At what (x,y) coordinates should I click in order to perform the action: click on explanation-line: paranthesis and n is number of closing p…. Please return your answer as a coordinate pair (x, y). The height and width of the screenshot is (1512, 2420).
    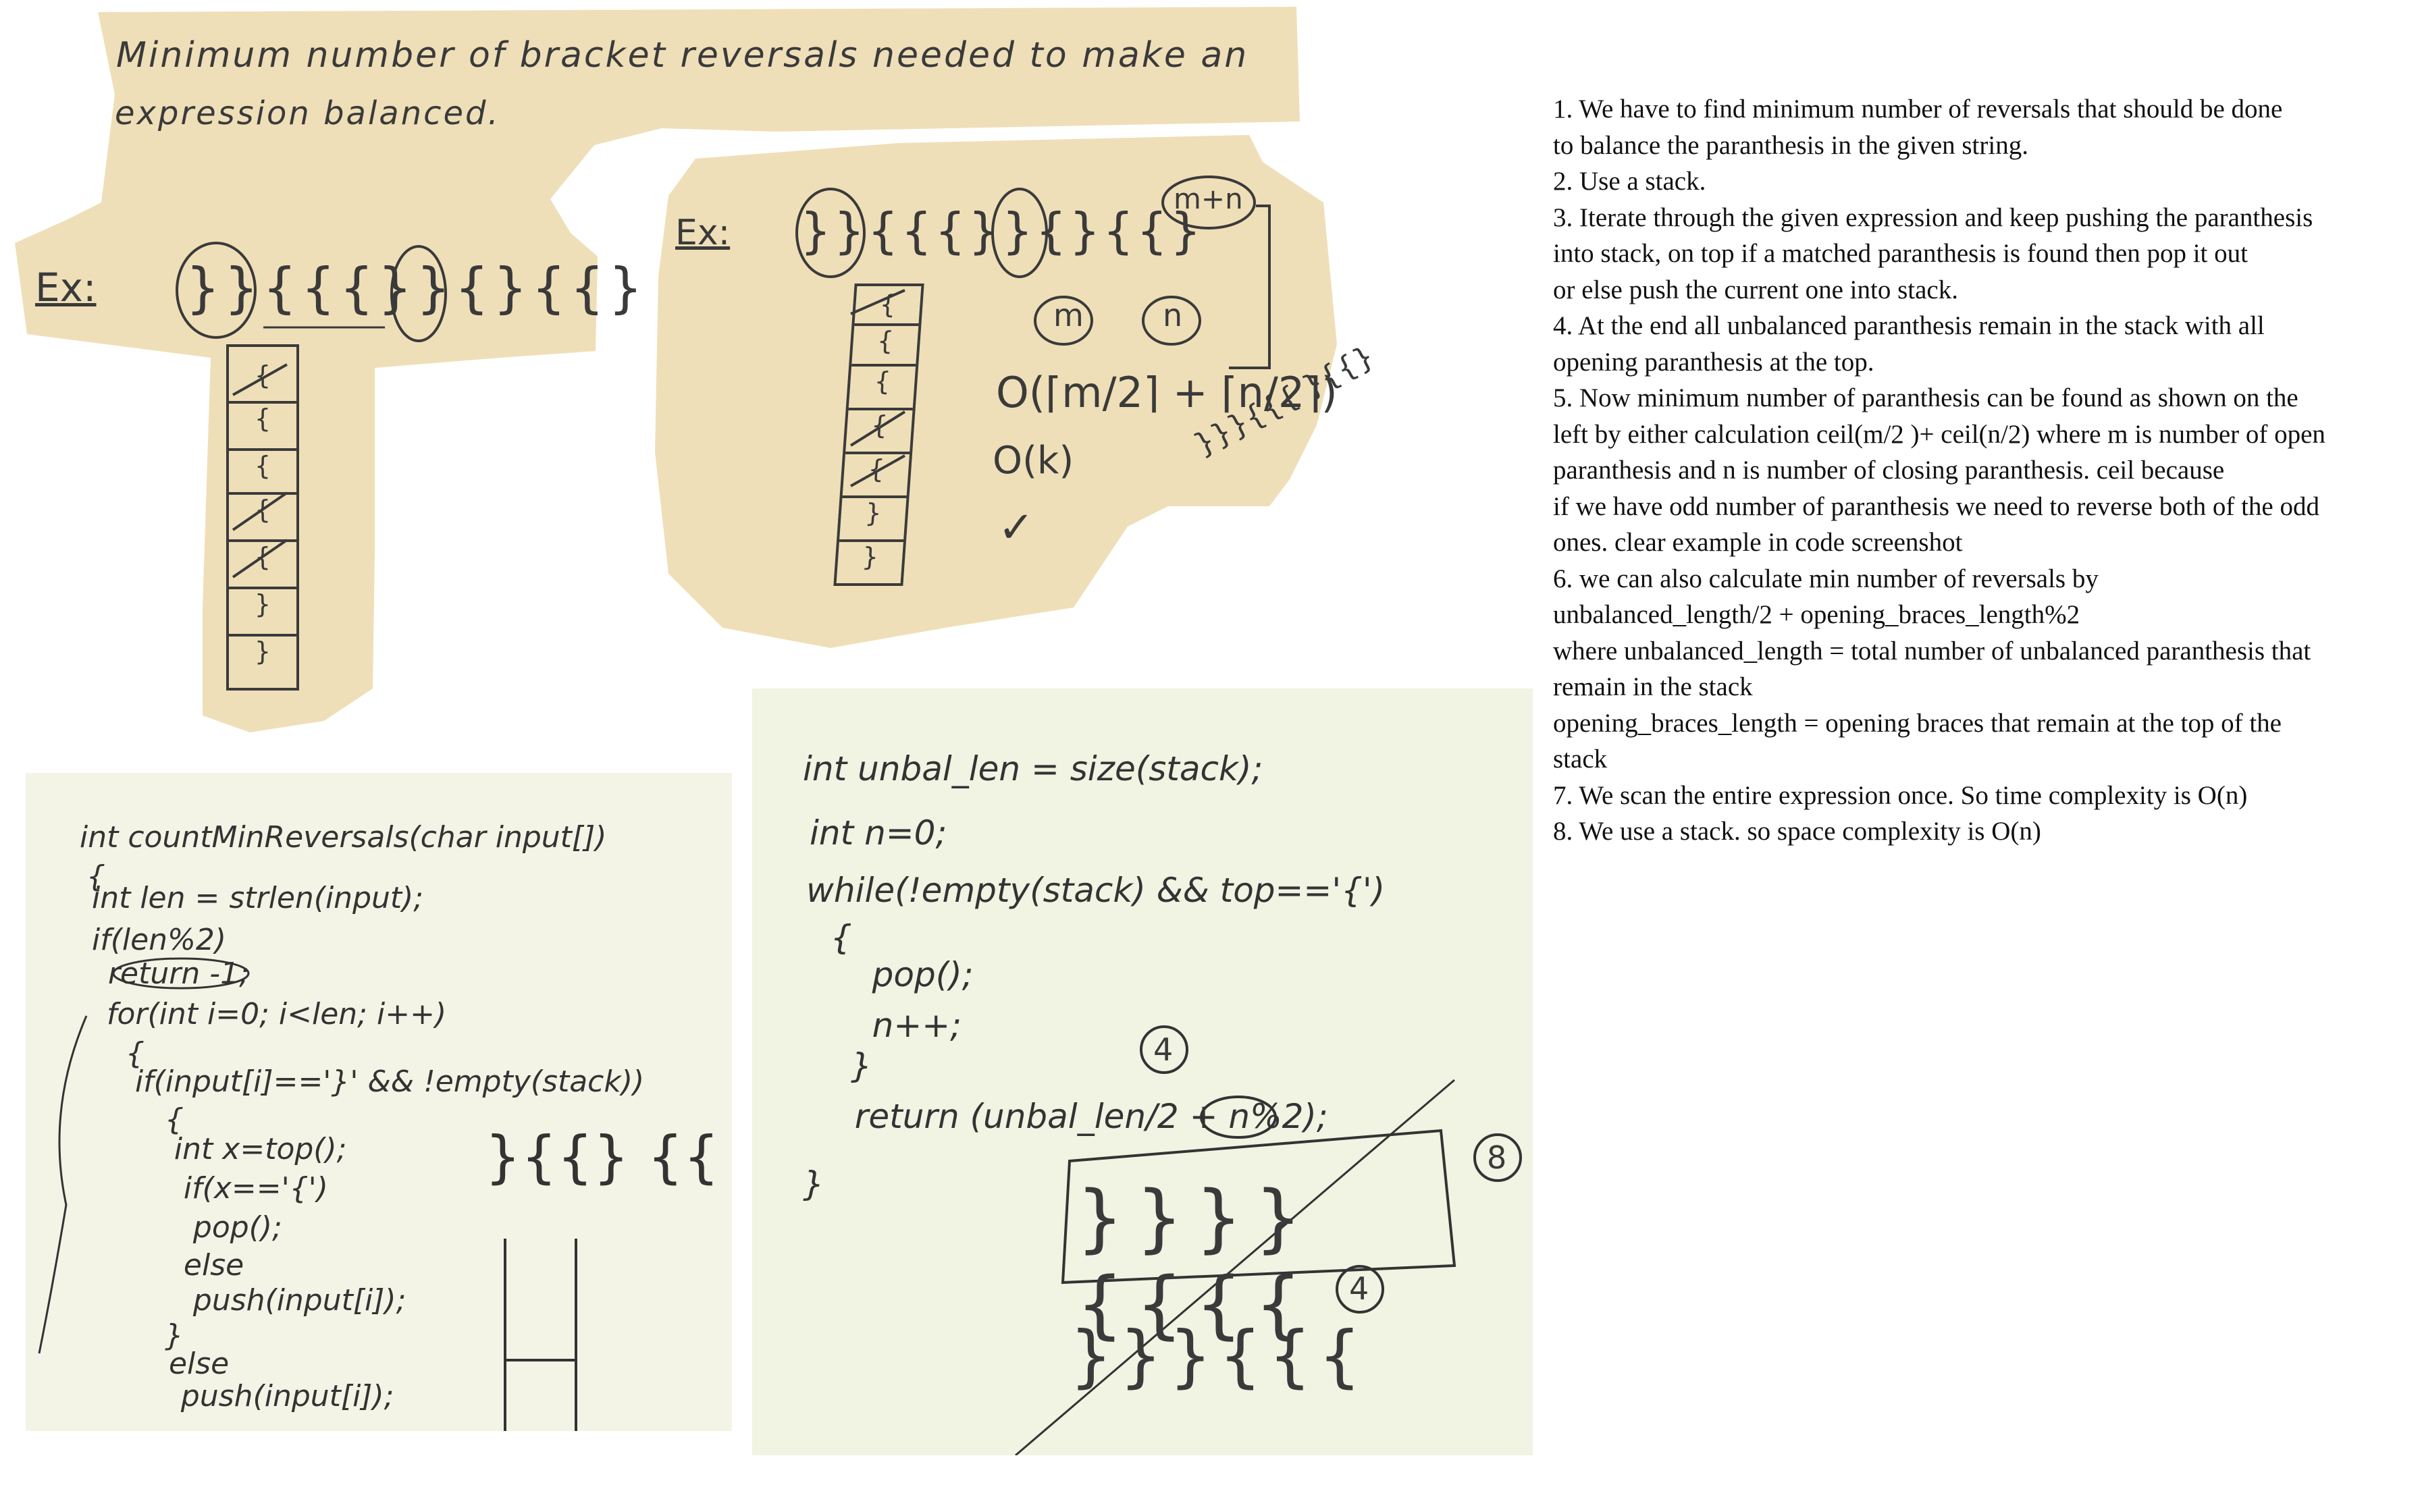
    Looking at the image, I should click on (1889, 470).